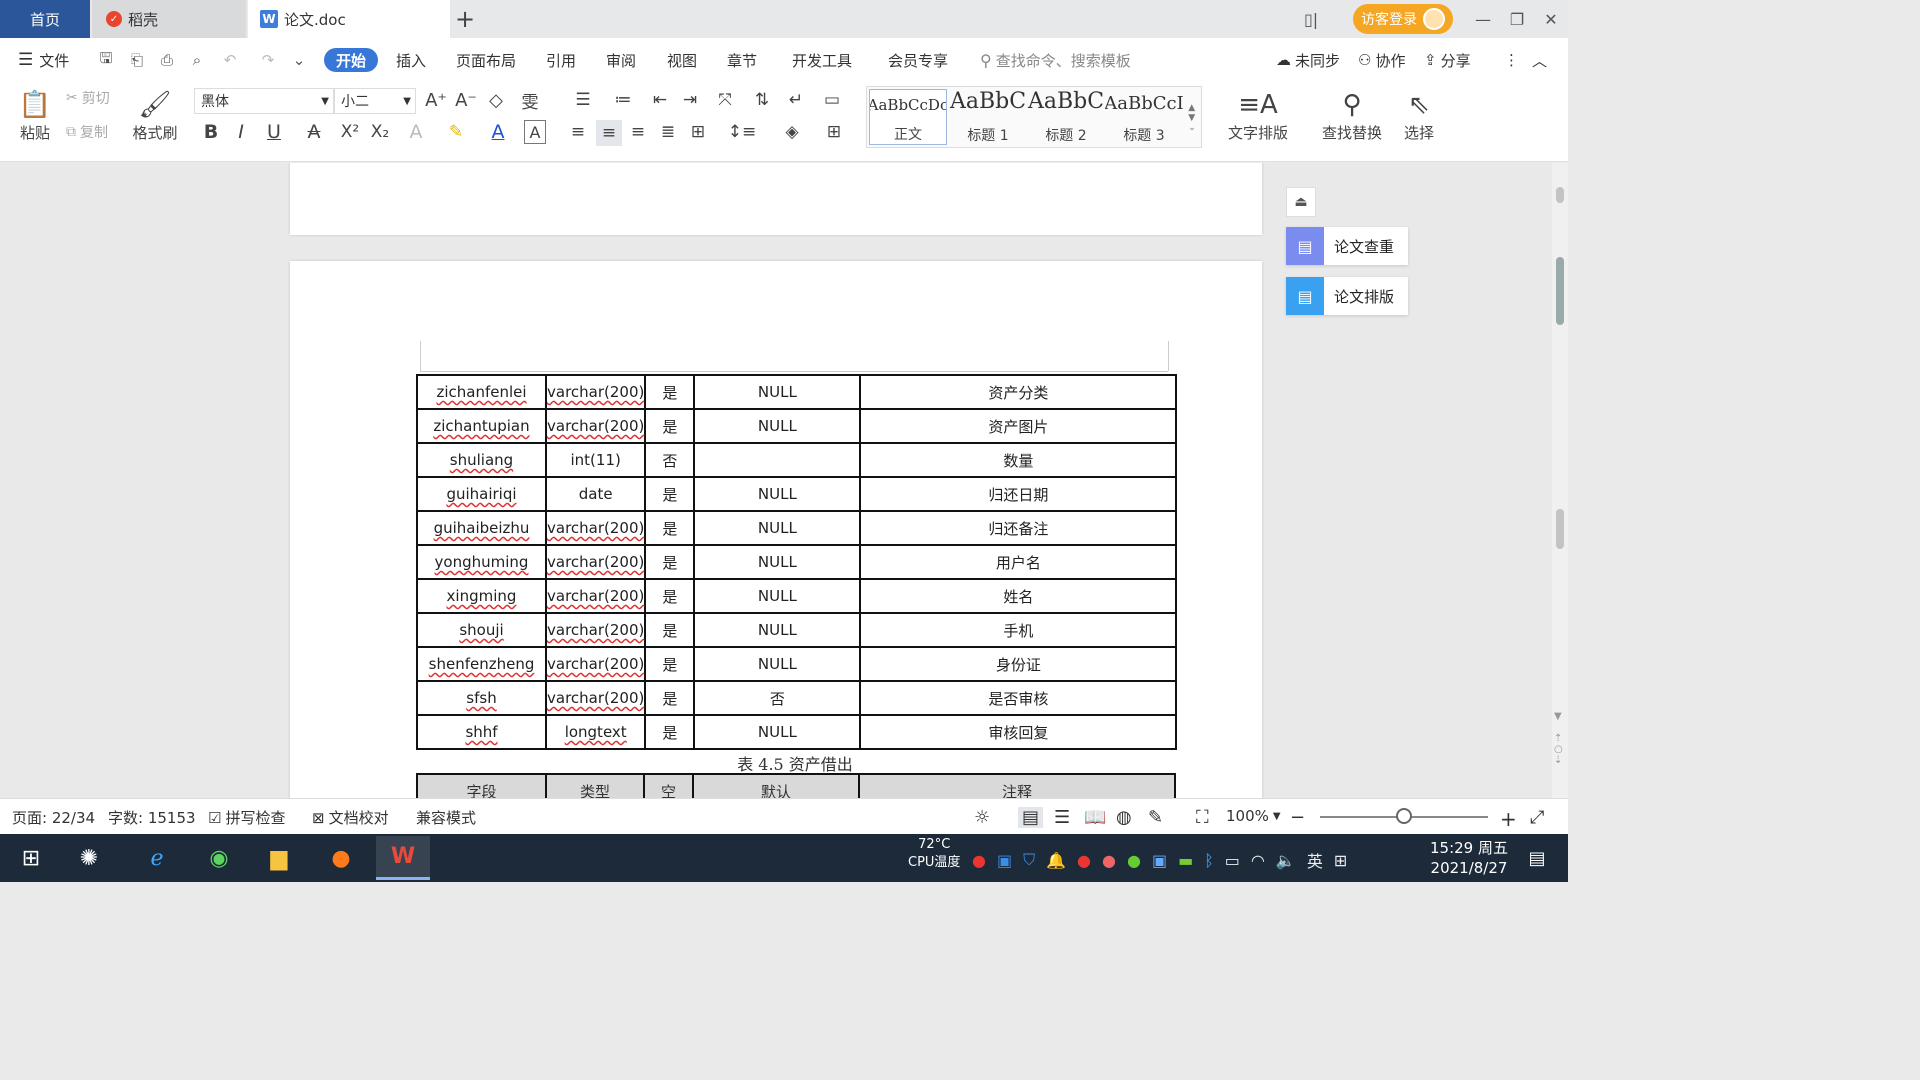 Image resolution: width=1920 pixels, height=1080 pixels. Describe the element at coordinates (87, 132) in the screenshot. I see `copy-button: ⧉ 复制` at that location.